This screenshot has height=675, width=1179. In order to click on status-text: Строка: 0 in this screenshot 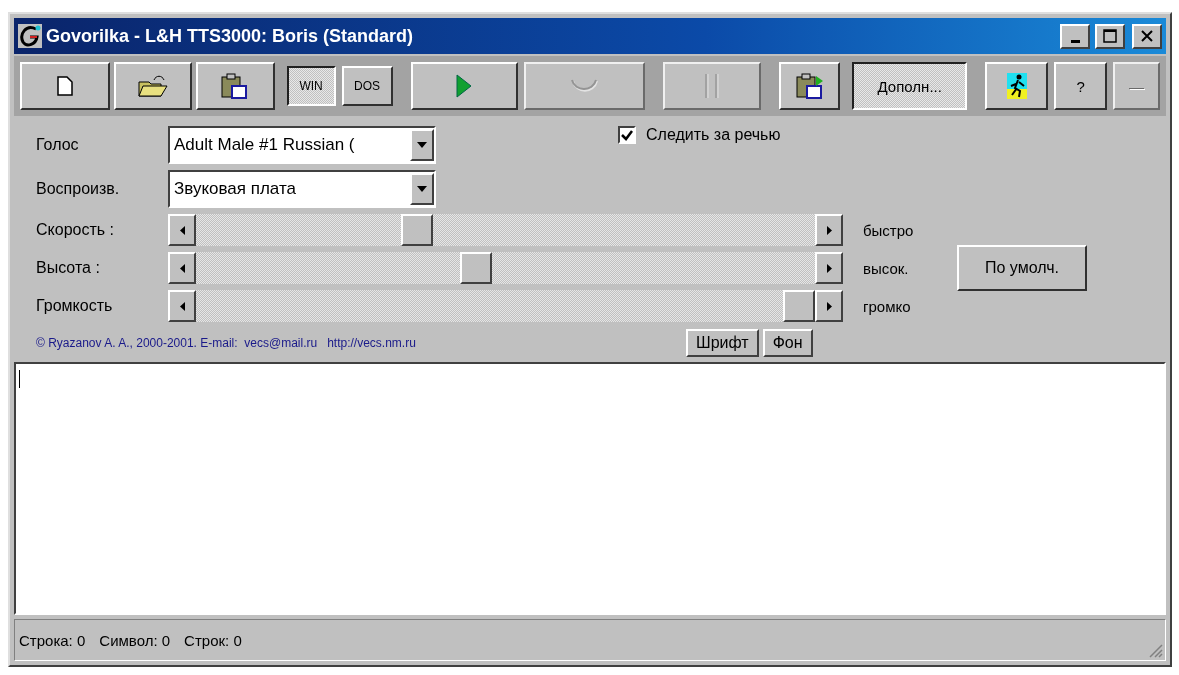, I will do `click(52, 640)`.